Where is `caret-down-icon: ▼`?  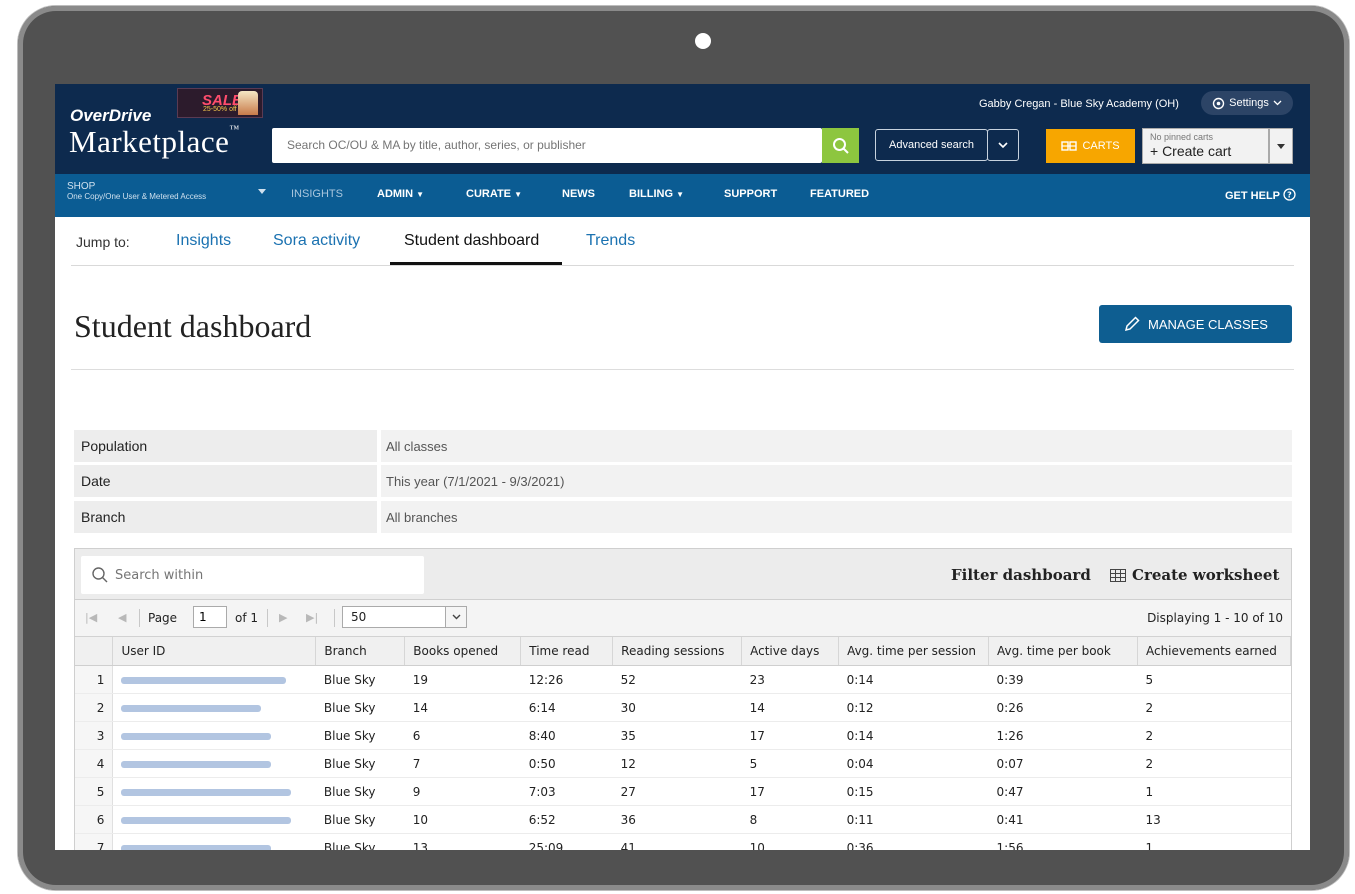
caret-down-icon: ▼ is located at coordinates (680, 194).